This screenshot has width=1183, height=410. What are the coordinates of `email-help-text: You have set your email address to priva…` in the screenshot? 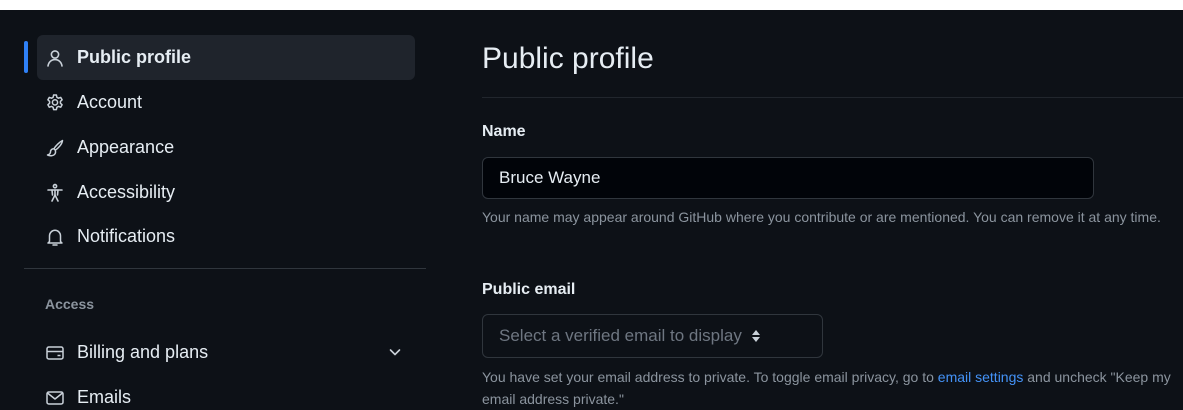 It's located at (827, 388).